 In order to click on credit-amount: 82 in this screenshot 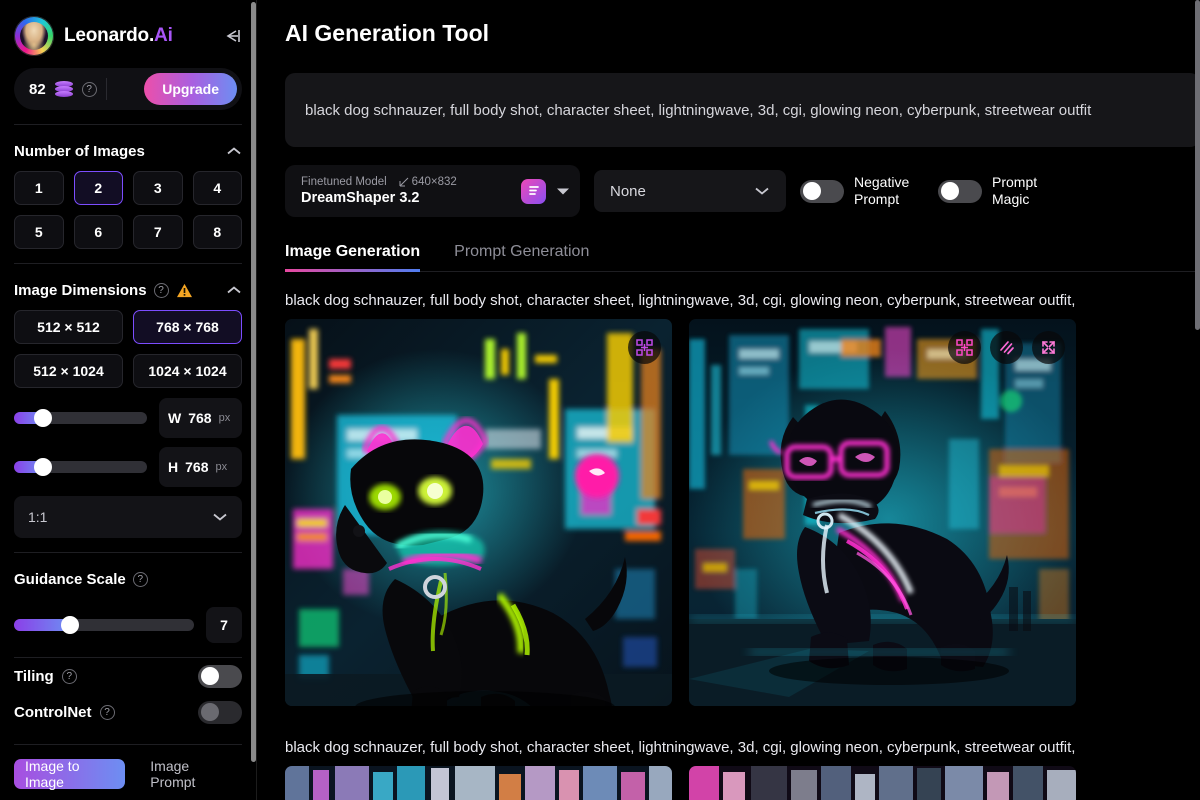, I will do `click(37, 89)`.